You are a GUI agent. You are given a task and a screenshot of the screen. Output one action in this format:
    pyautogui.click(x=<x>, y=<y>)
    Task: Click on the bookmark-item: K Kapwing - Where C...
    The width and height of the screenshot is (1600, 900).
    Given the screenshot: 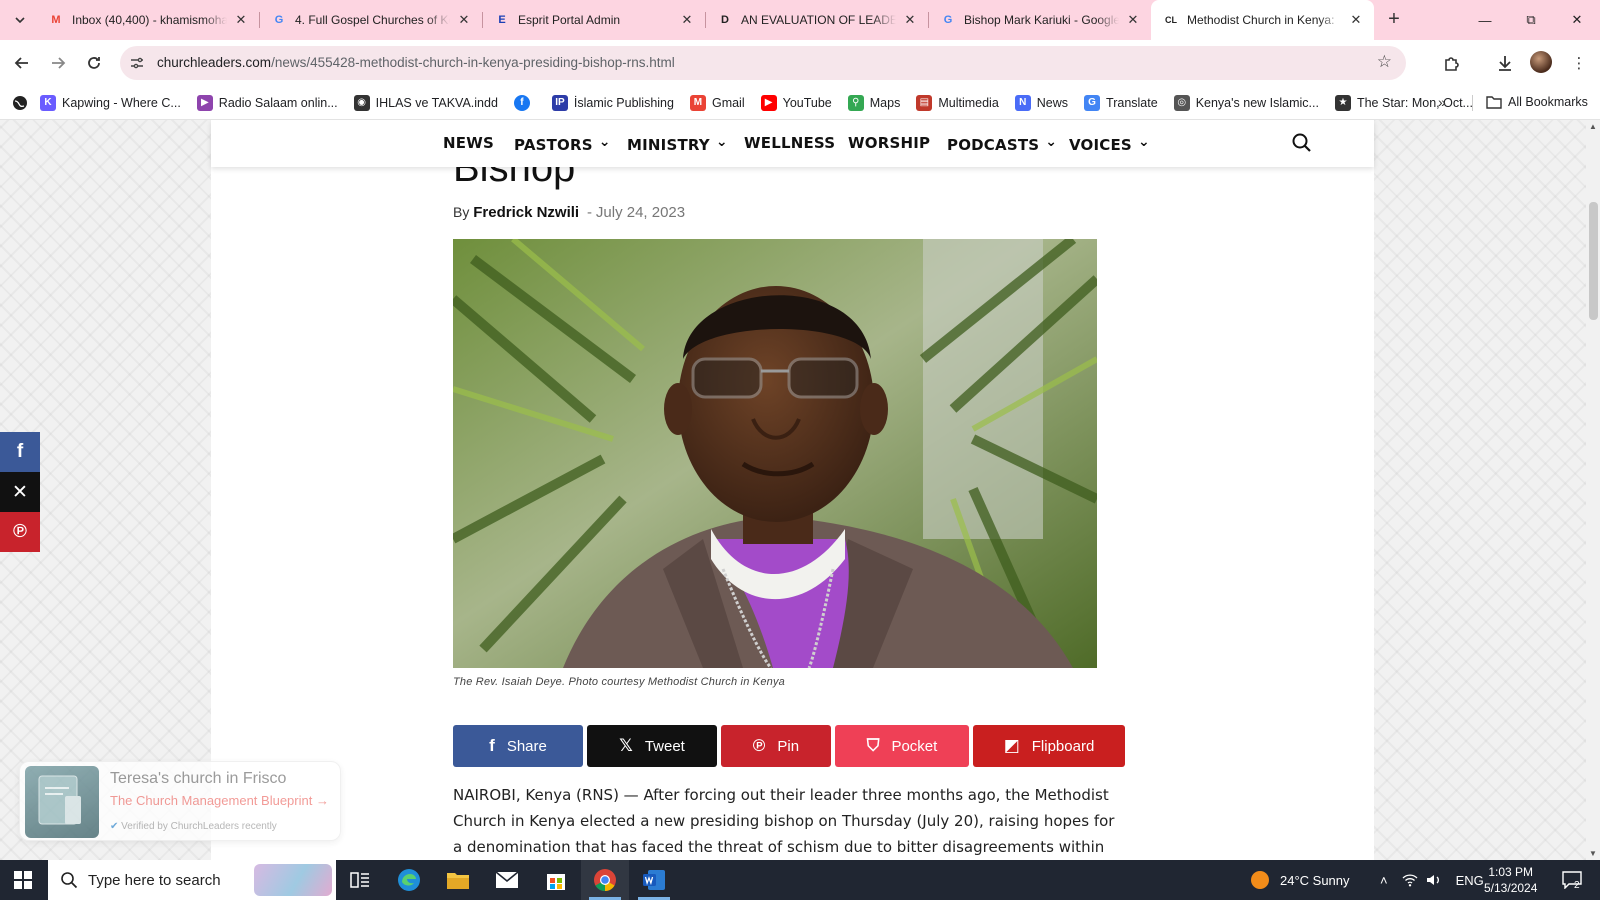 What is the action you would take?
    pyautogui.click(x=110, y=102)
    